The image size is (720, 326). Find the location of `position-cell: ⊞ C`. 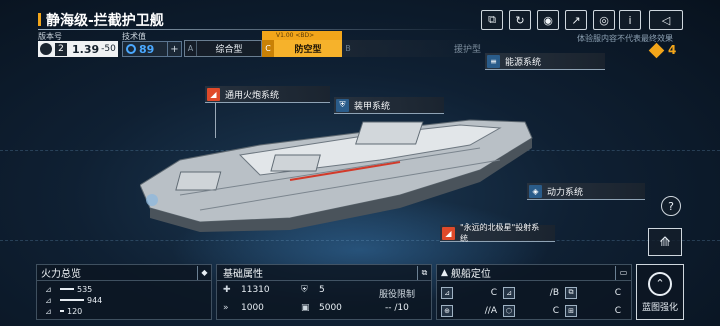

position-cell: ⊞ C is located at coordinates (593, 310).